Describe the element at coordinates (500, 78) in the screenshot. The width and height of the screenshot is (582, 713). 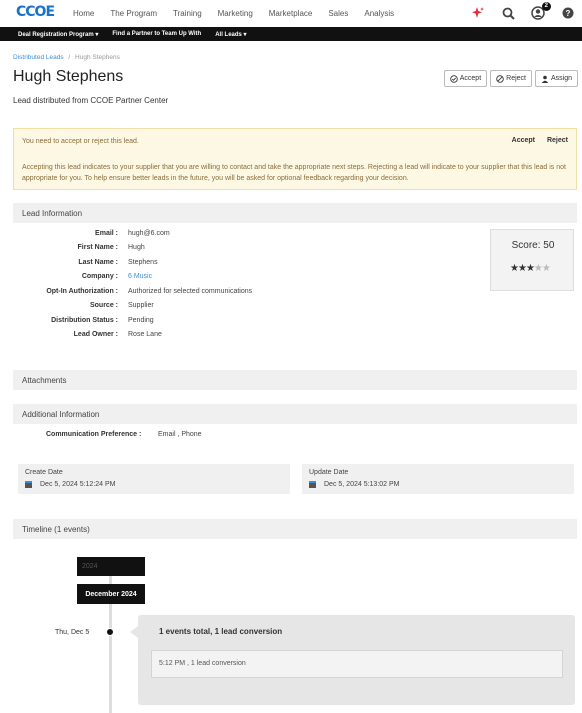
I see `ban-icon` at that location.